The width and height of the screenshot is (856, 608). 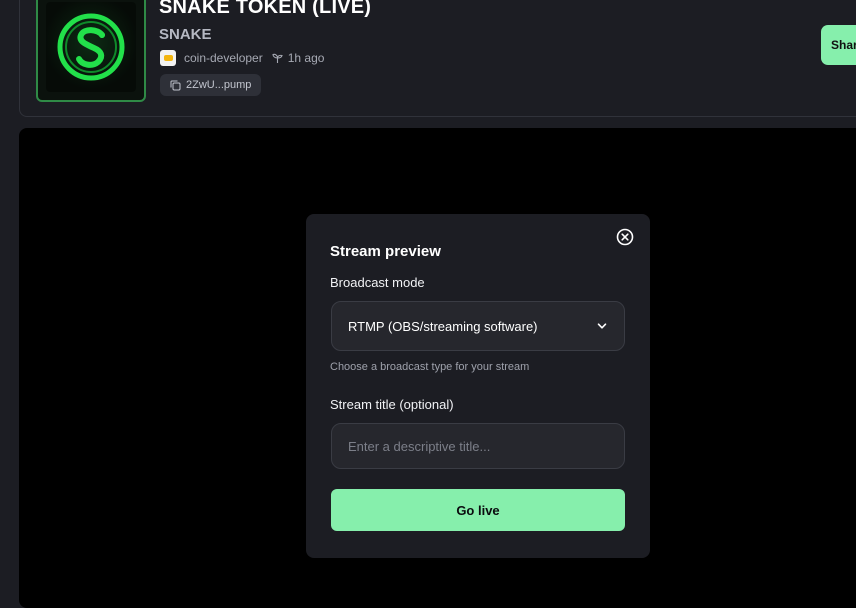 What do you see at coordinates (430, 367) in the screenshot?
I see `broadcast-mode-helper: Choose a broadcast type for your stream` at bounding box center [430, 367].